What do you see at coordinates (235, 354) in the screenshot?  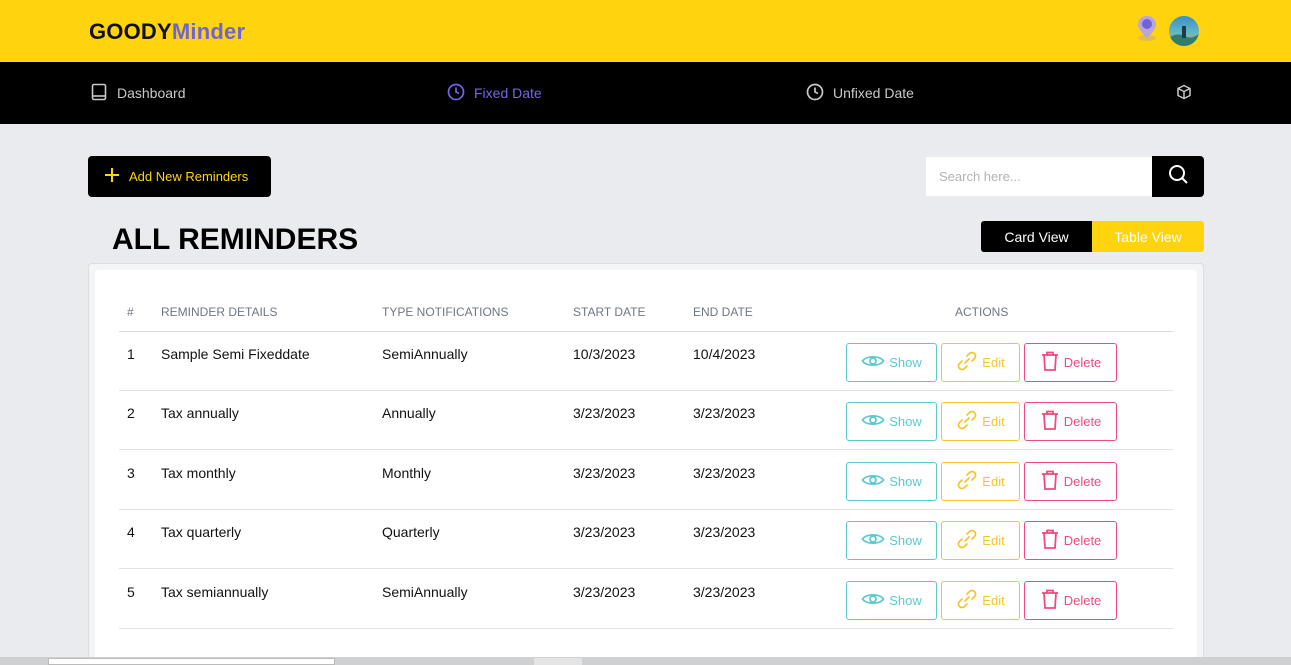 I see `row-details: Sample Semi Fixeddate` at bounding box center [235, 354].